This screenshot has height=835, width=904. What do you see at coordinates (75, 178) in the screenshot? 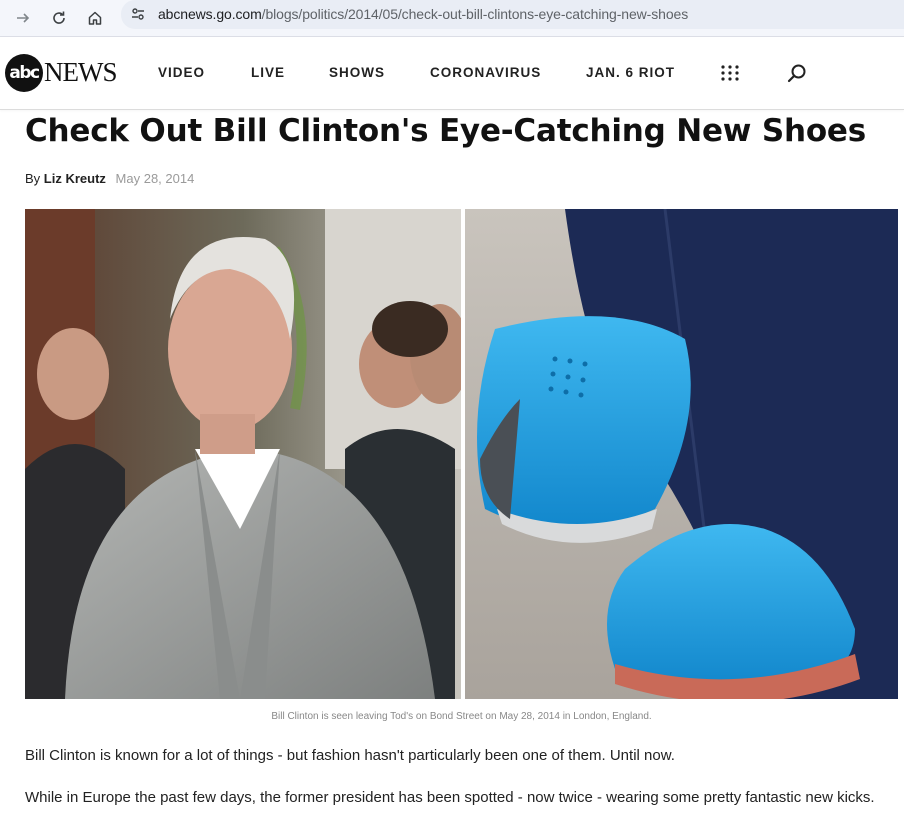
I see `author-link: Liz Kreutz` at bounding box center [75, 178].